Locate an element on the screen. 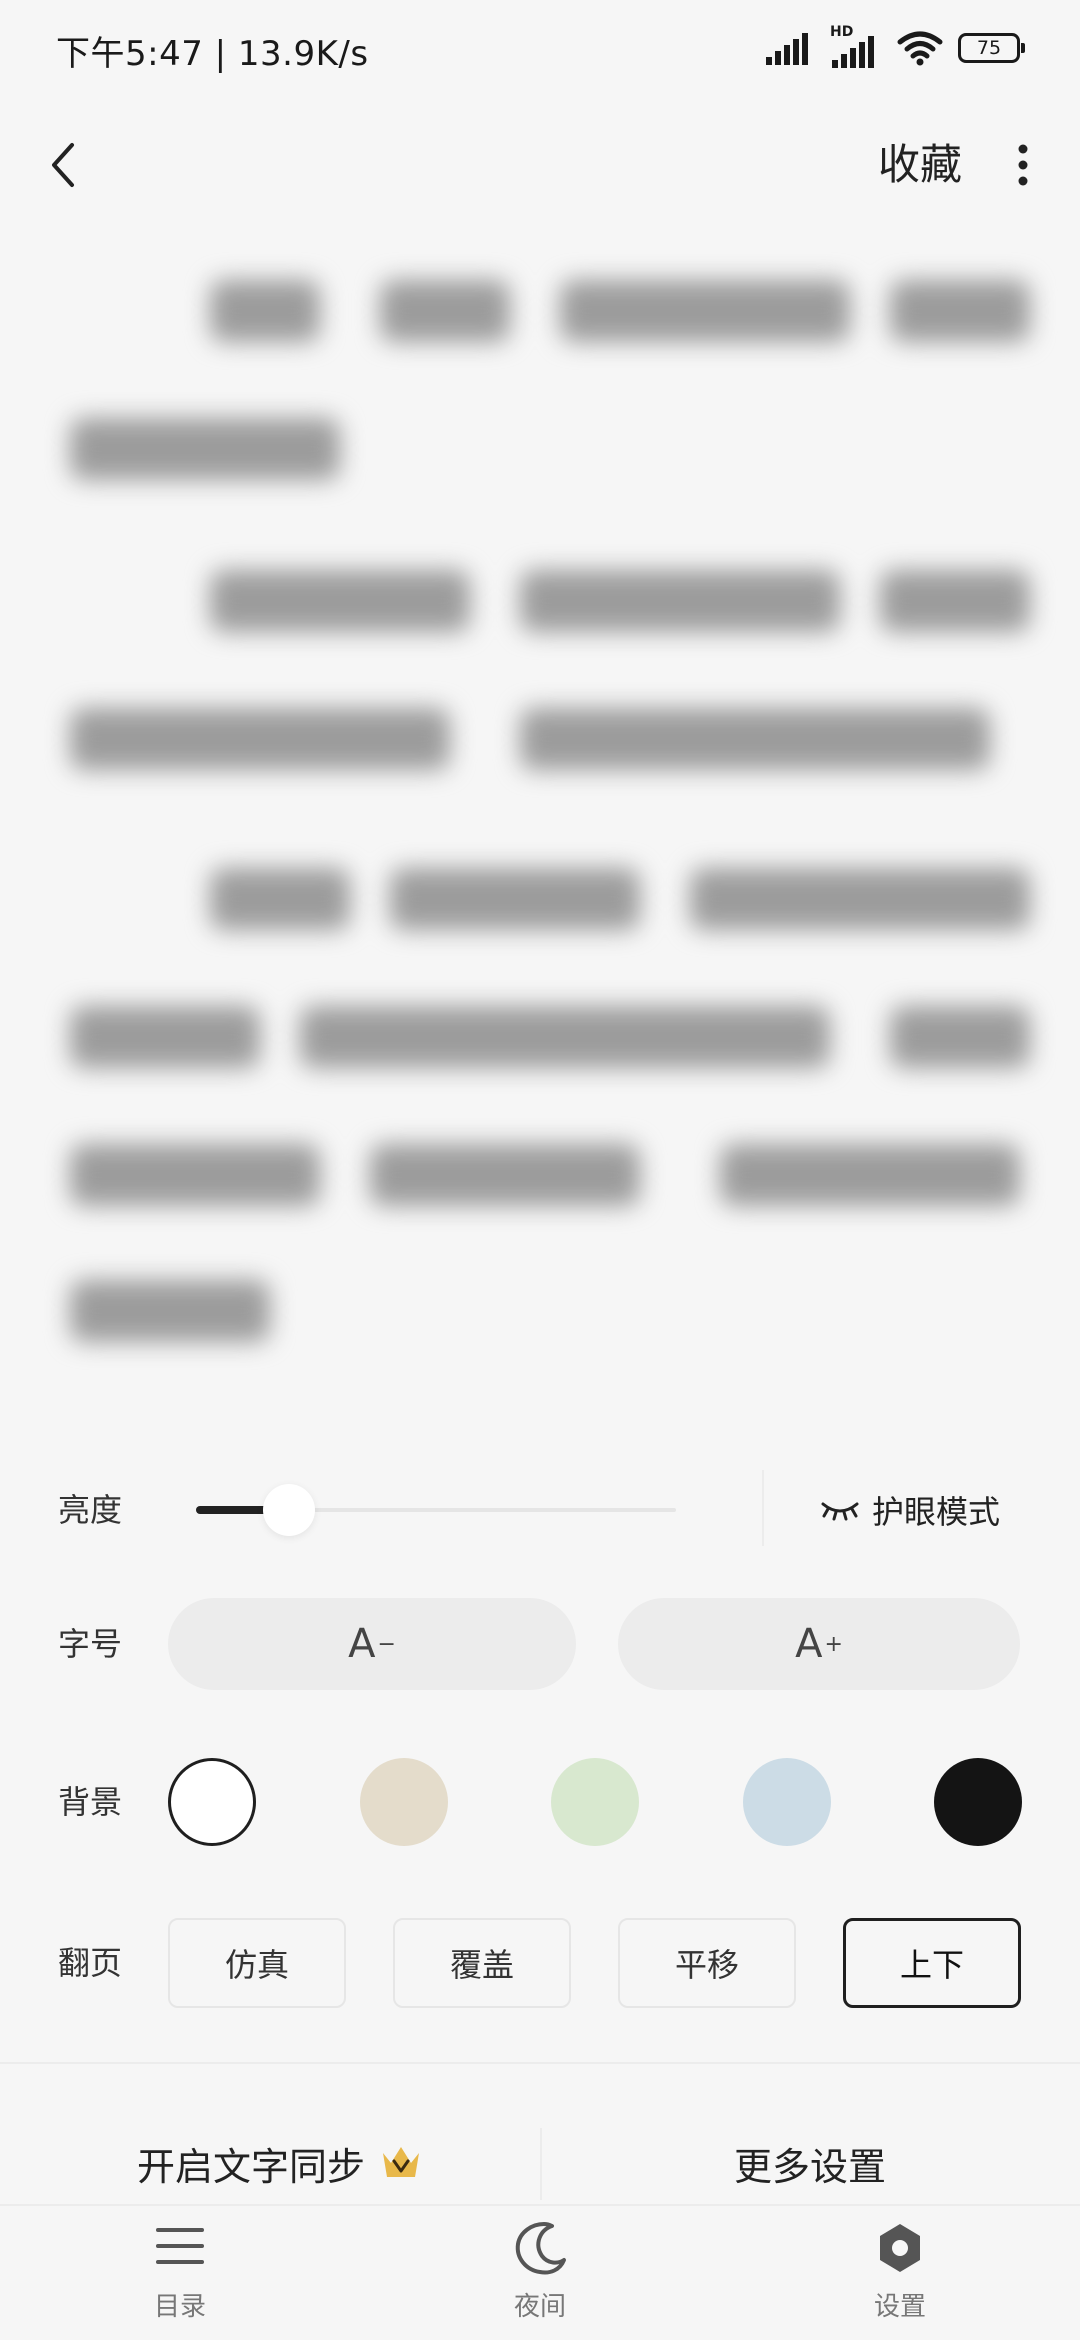  text-sync-label: 开启文字同步 is located at coordinates (250, 2166).